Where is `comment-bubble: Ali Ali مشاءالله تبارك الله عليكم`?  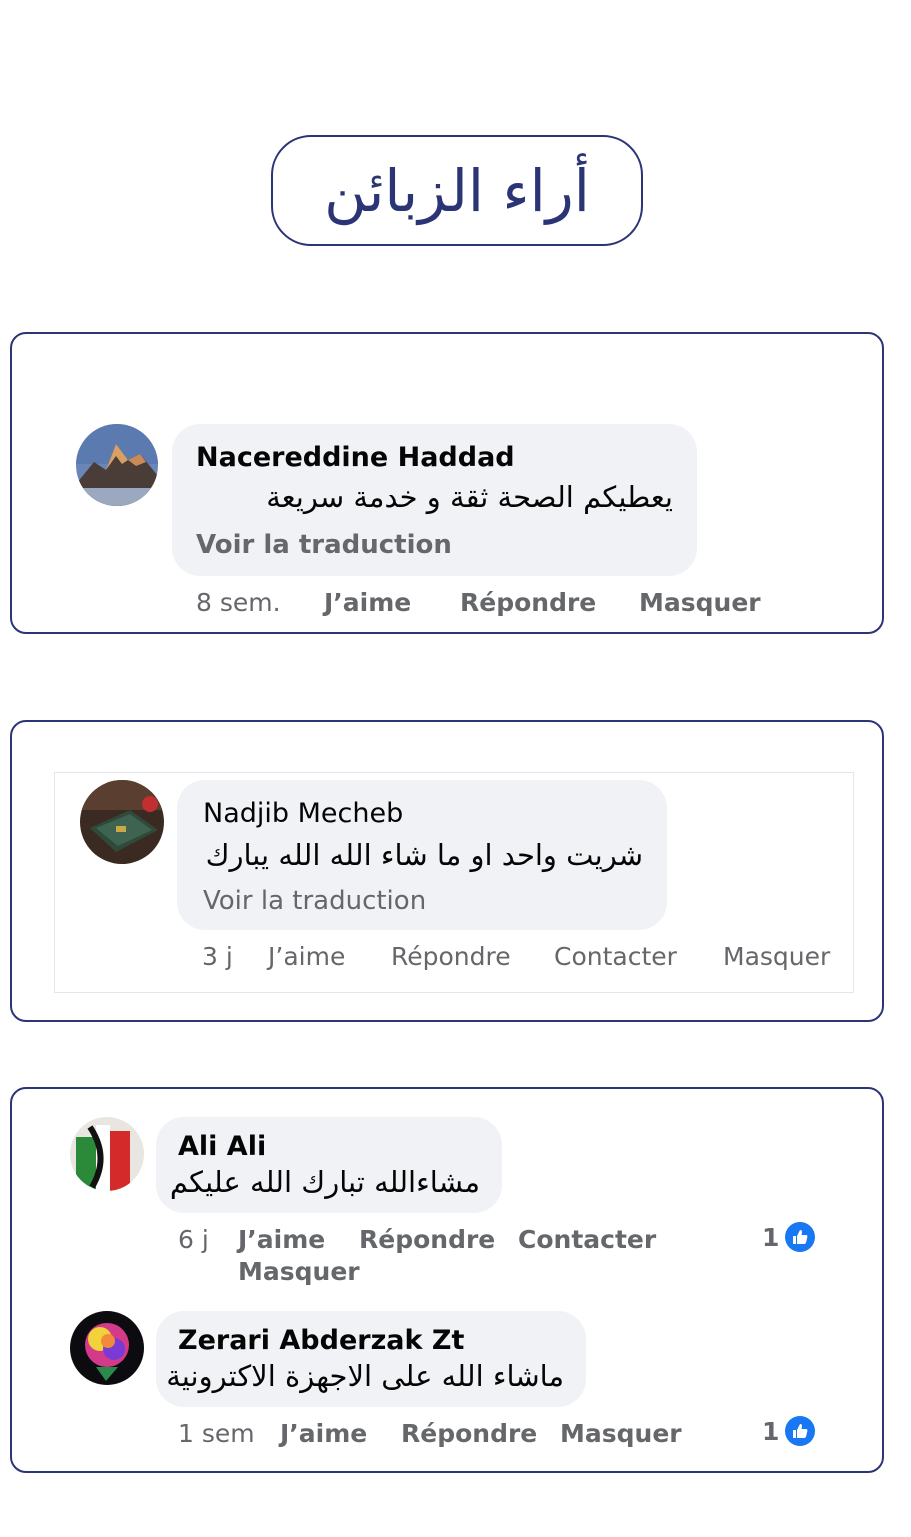 comment-bubble: Ali Ali مشاءالله تبارك الله عليكم is located at coordinates (329, 1165).